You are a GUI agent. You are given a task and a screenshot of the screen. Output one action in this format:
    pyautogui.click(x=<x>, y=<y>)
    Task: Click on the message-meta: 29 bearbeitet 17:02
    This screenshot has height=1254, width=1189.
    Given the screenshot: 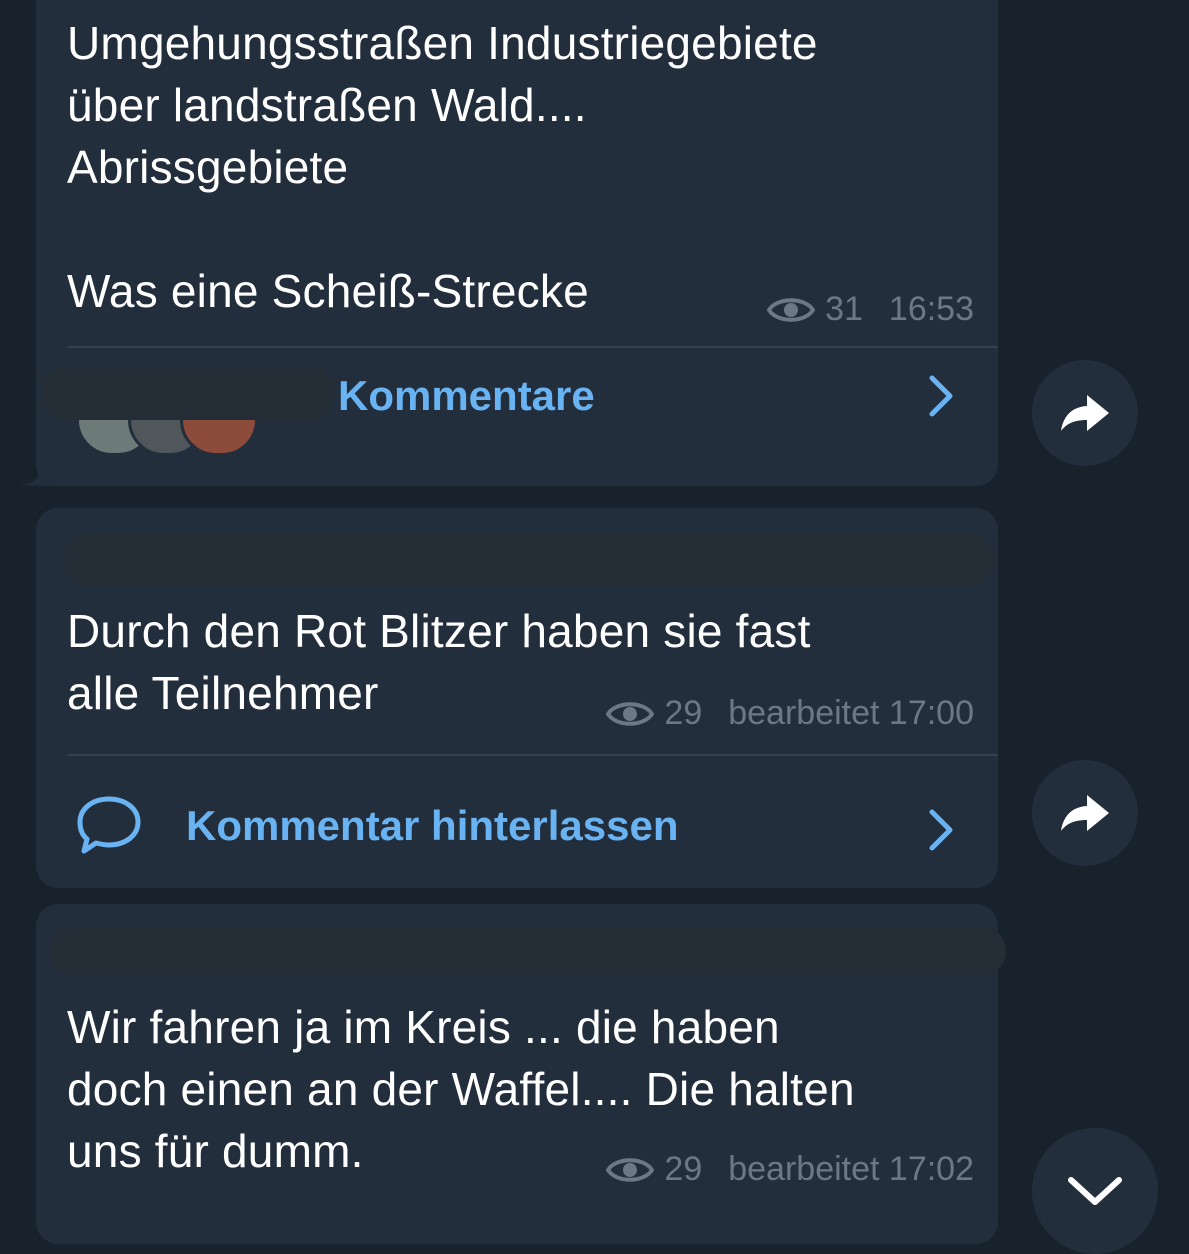 What is the action you would take?
    pyautogui.click(x=790, y=1169)
    